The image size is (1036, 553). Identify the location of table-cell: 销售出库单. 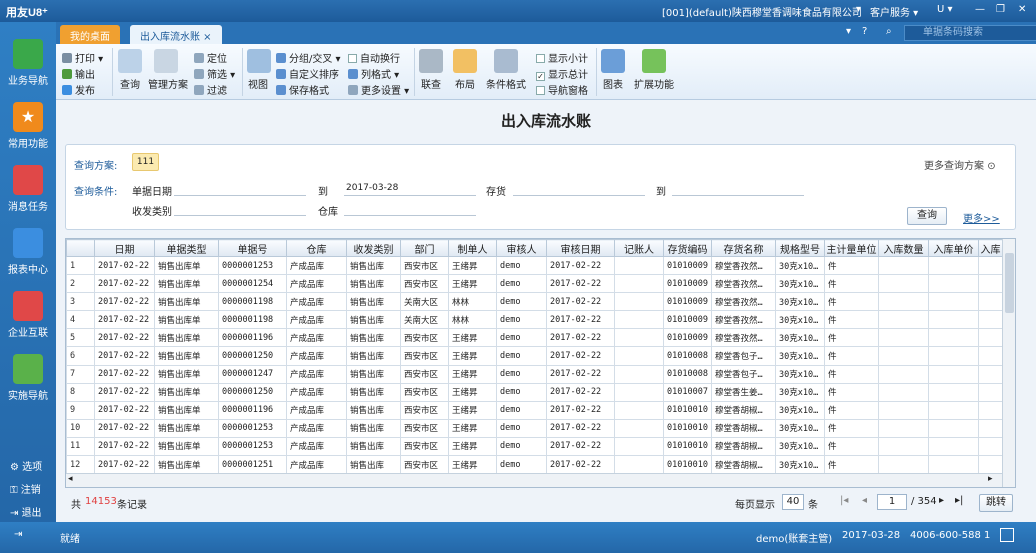
(186, 320).